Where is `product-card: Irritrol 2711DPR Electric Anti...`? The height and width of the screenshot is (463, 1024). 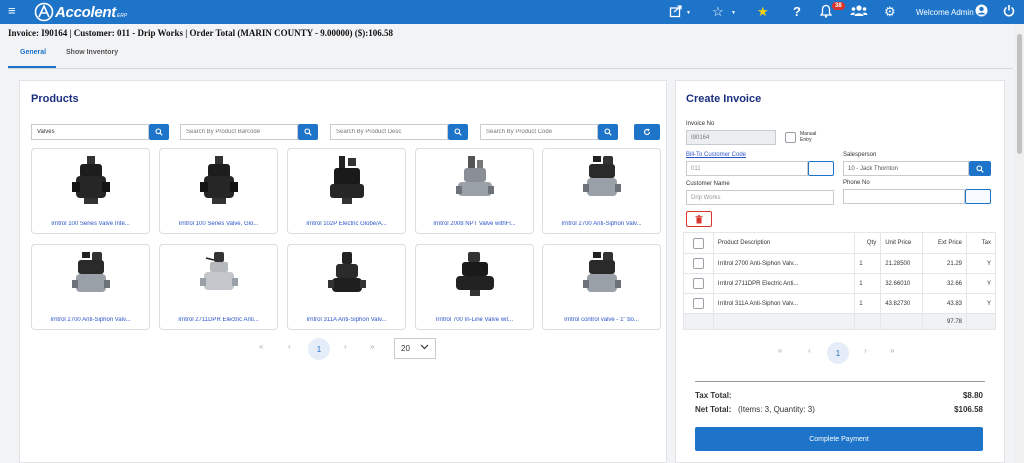 product-card: Irritrol 2711DPR Electric Anti... is located at coordinates (218, 287).